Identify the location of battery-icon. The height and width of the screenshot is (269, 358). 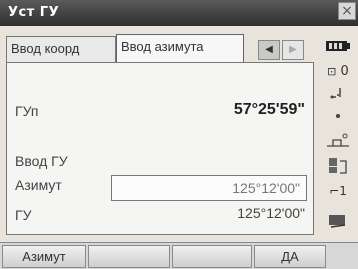
(338, 47).